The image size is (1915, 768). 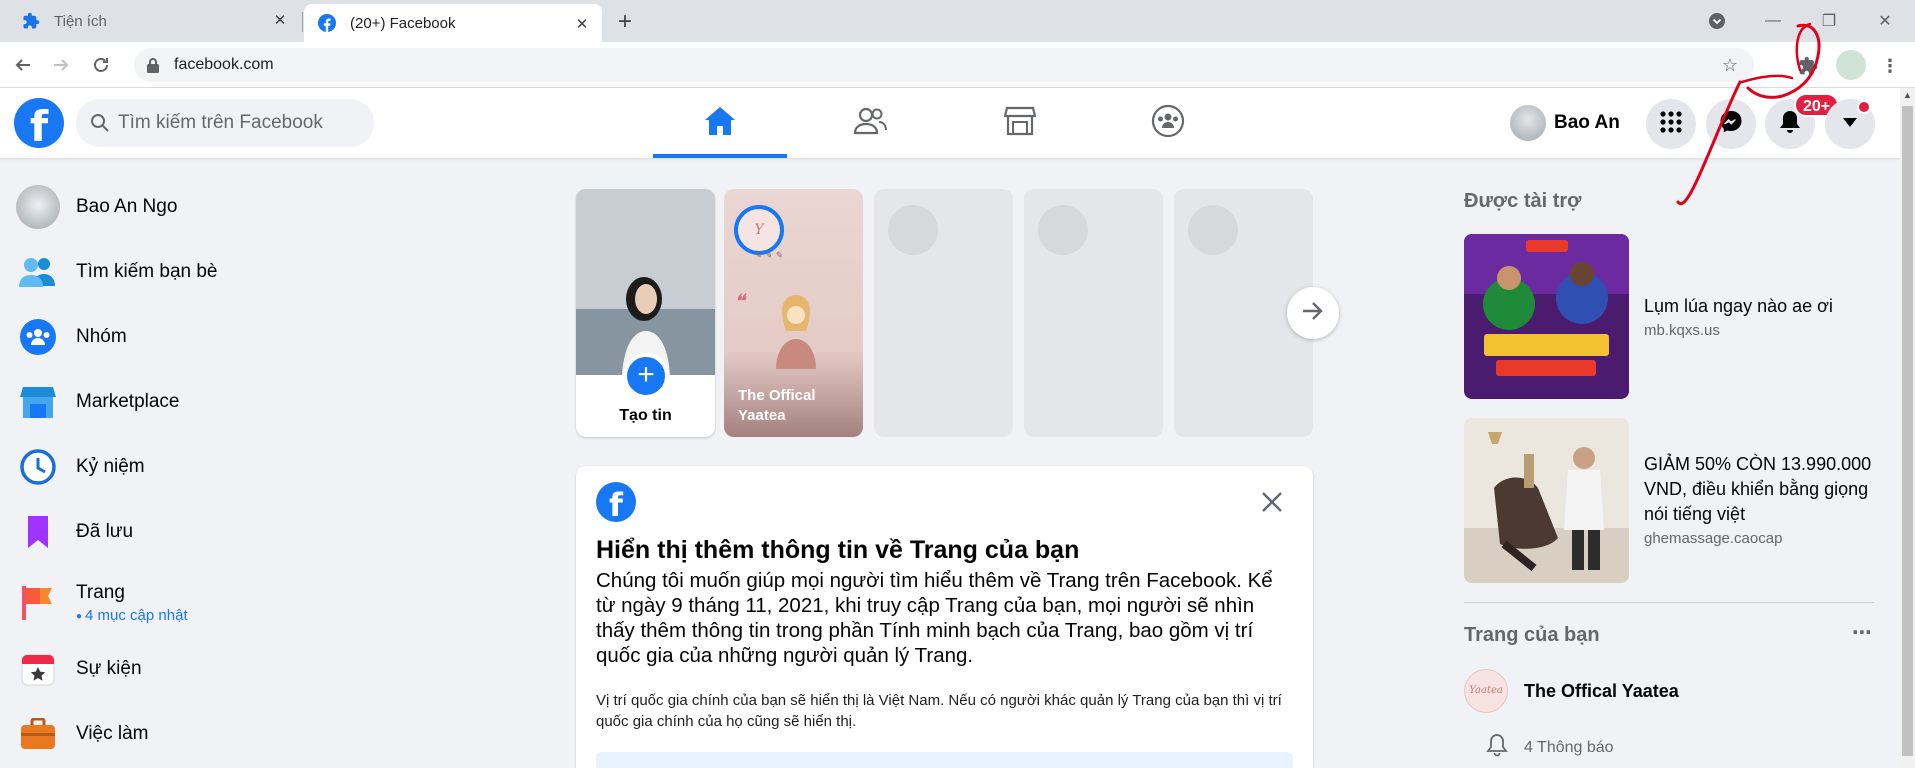 I want to click on profile-name: Bao An, so click(x=1587, y=122).